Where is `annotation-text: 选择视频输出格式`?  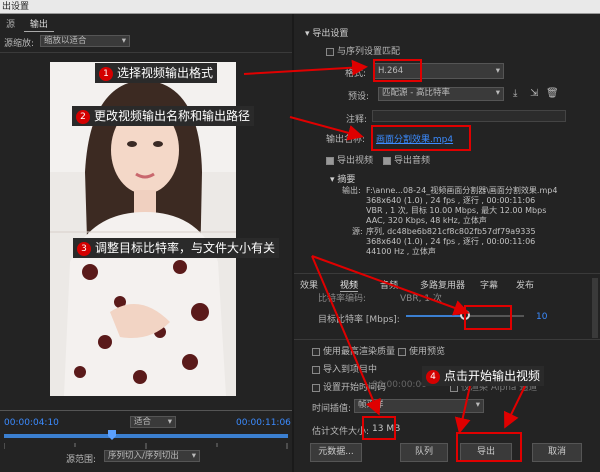
annotation-text: 选择视频输出格式 is located at coordinates (165, 73).